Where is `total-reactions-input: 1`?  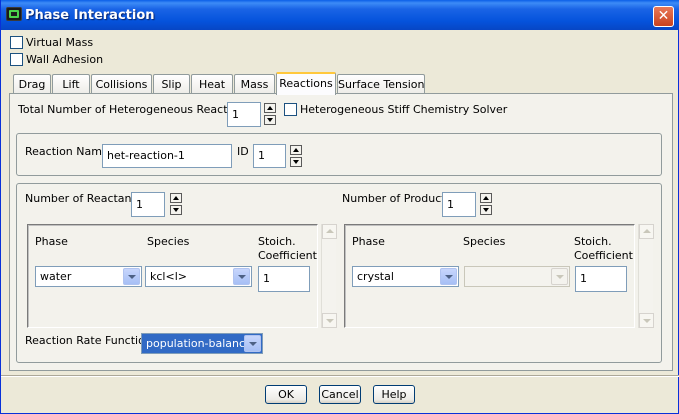 total-reactions-input: 1 is located at coordinates (244, 114).